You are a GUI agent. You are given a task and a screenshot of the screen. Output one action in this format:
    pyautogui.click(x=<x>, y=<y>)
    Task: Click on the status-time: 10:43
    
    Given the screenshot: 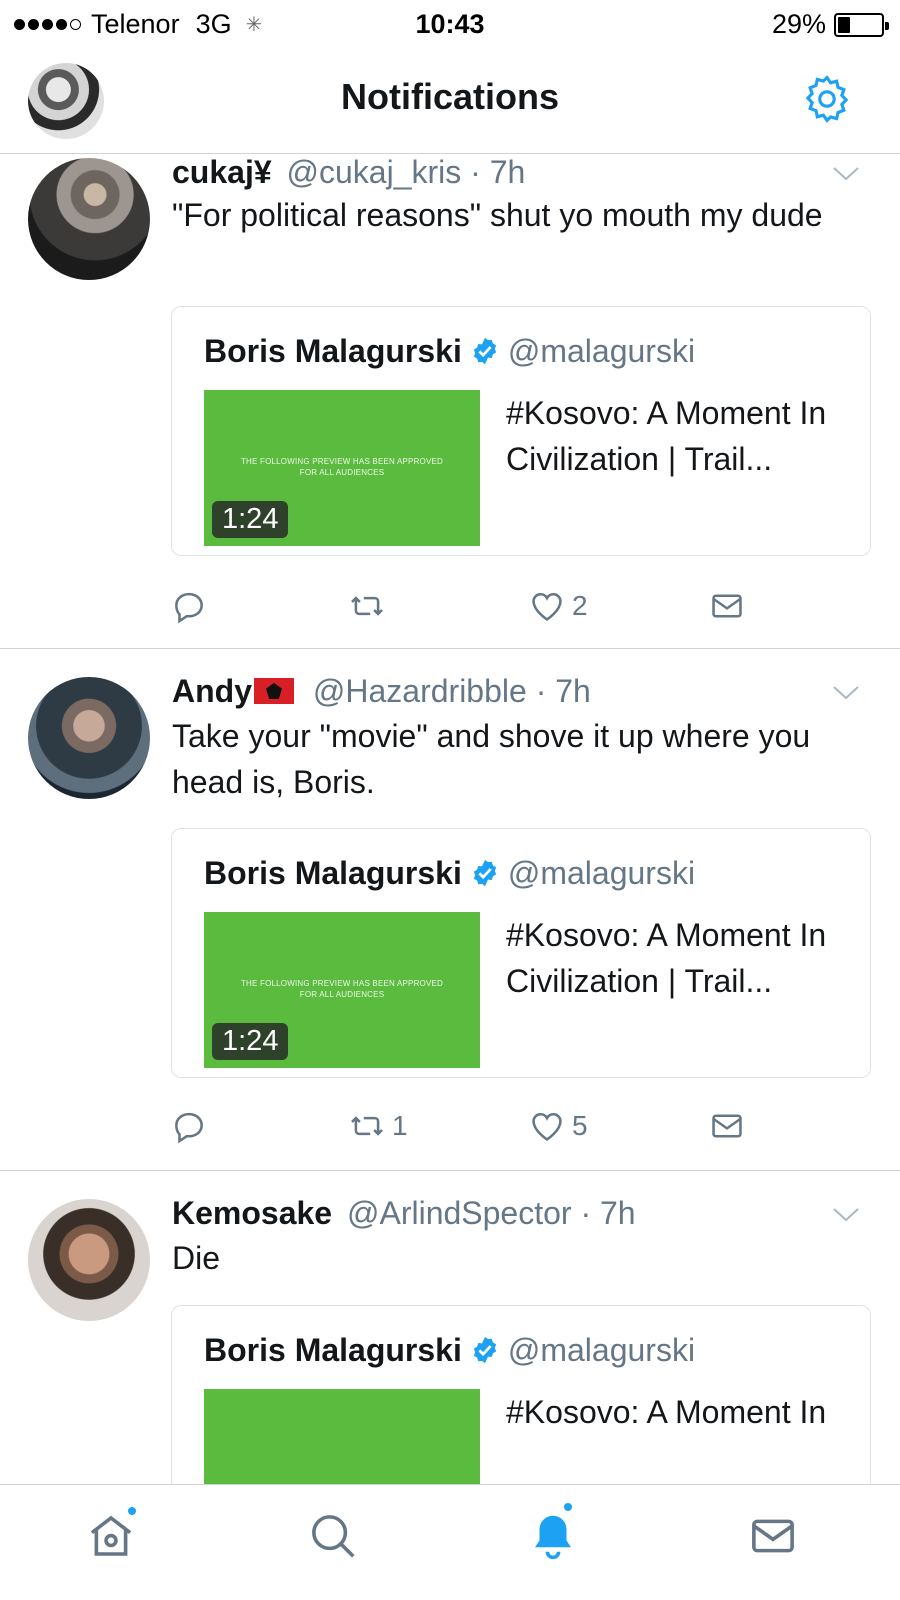 What is the action you would take?
    pyautogui.click(x=450, y=24)
    